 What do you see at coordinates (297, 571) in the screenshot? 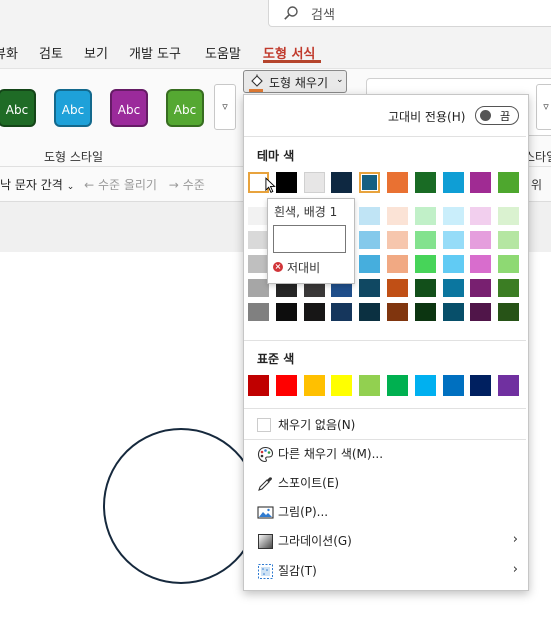
I see `menu-item-label: 질감(T)` at bounding box center [297, 571].